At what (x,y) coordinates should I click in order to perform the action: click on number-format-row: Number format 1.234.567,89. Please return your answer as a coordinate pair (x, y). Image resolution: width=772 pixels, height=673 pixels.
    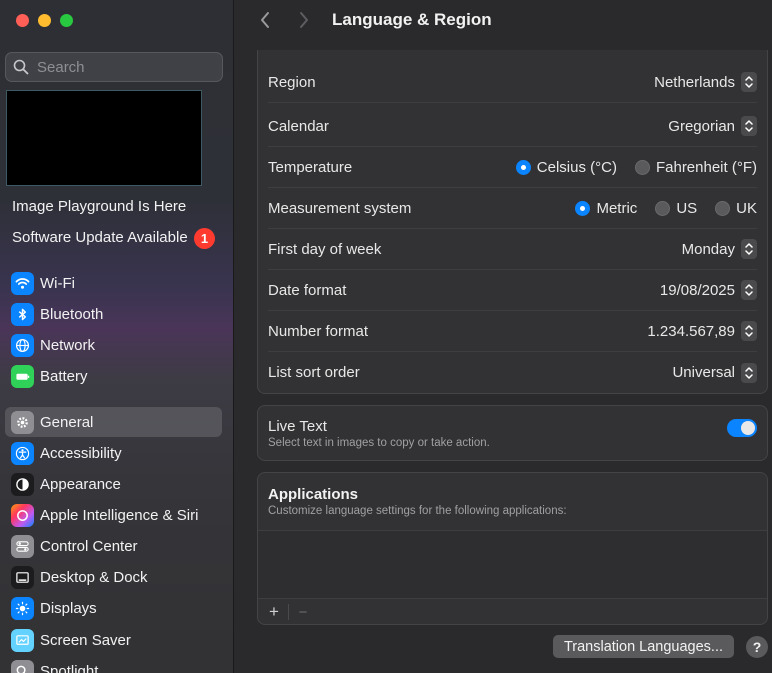
    Looking at the image, I should click on (512, 331).